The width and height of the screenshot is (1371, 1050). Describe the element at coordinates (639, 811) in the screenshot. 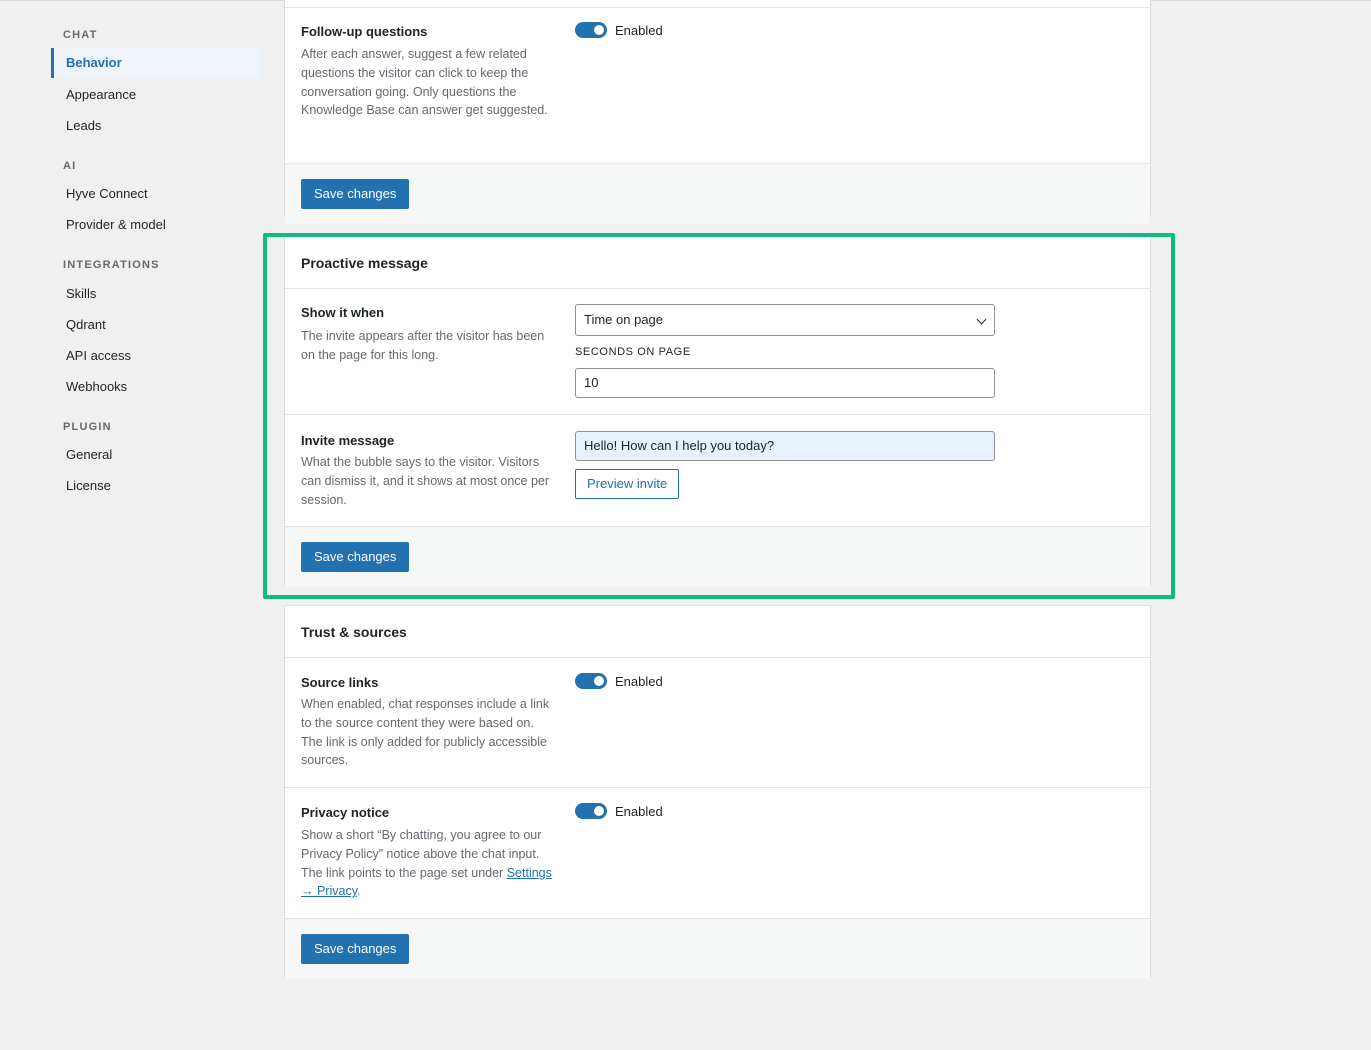

I see `privacy-notice-toggle-label: Enabled` at that location.